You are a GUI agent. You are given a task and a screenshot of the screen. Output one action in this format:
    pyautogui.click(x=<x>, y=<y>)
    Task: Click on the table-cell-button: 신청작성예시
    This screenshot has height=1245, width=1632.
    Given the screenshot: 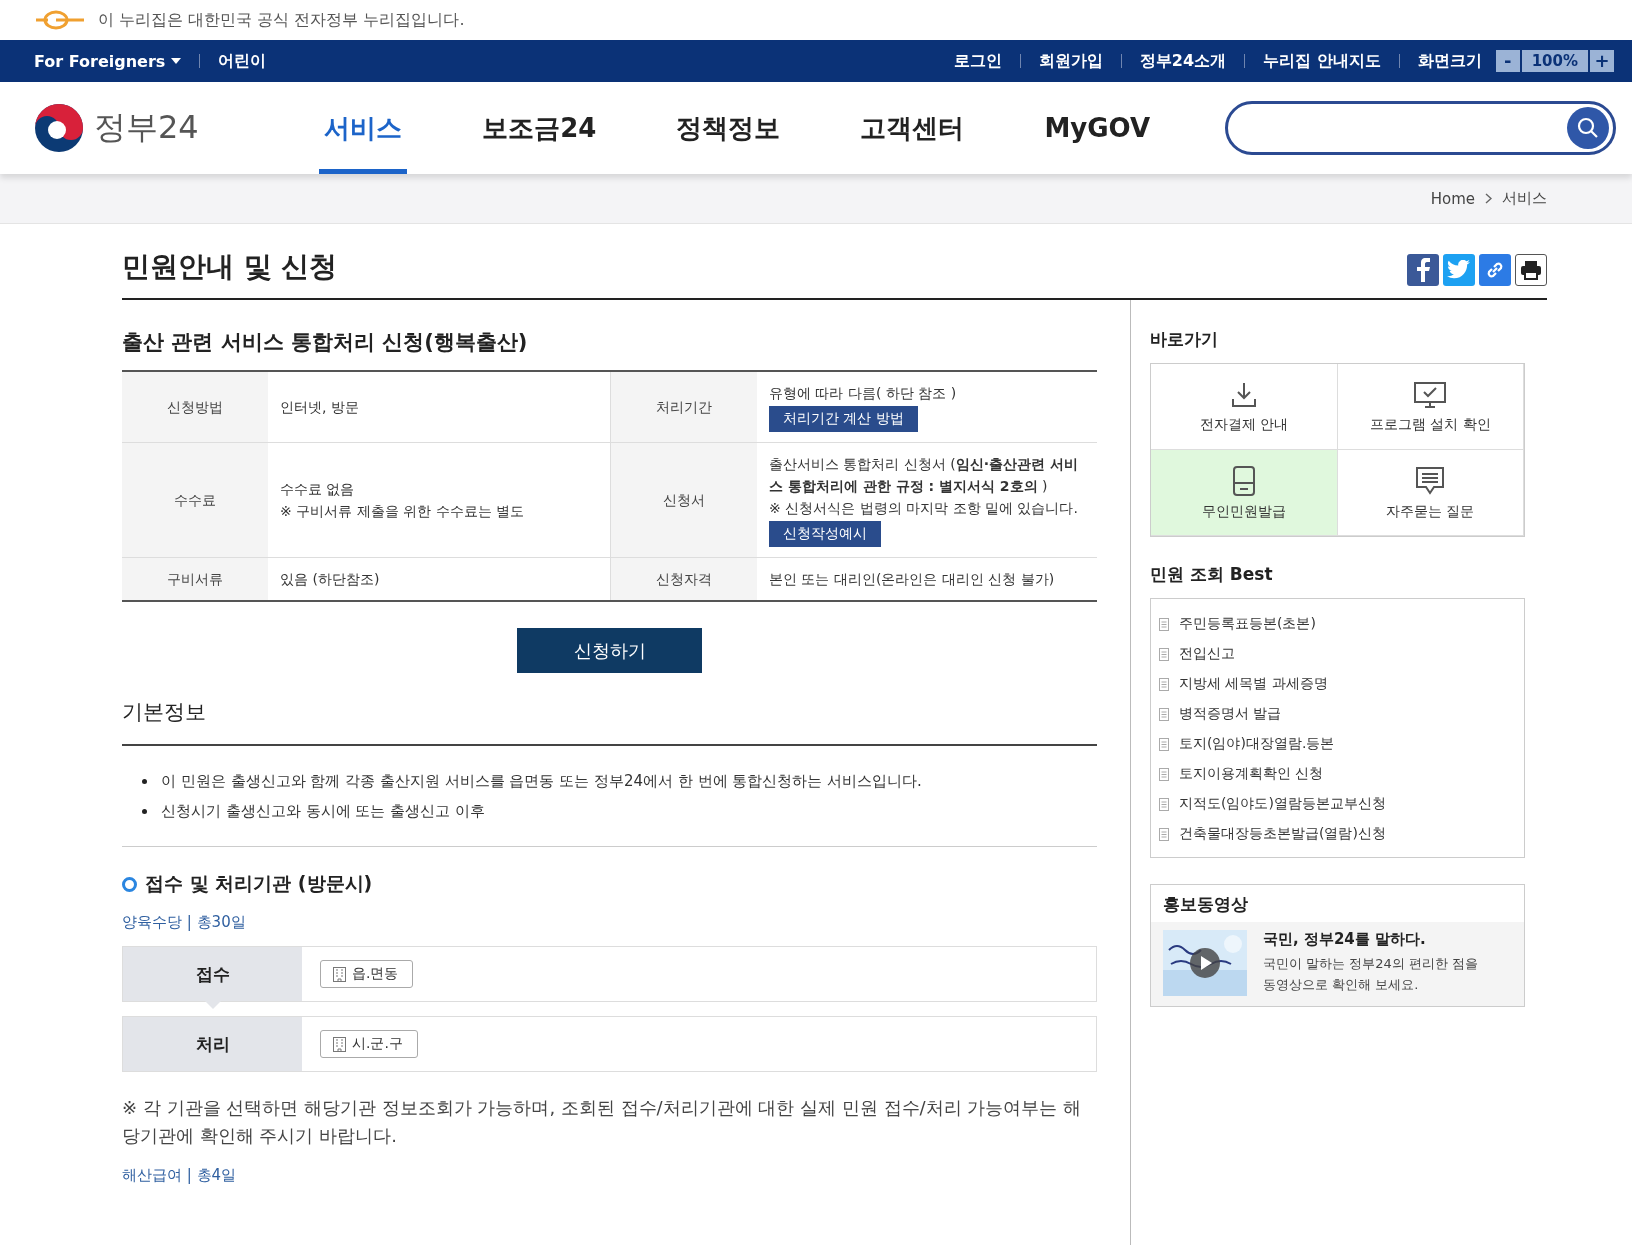 What is the action you would take?
    pyautogui.click(x=825, y=534)
    